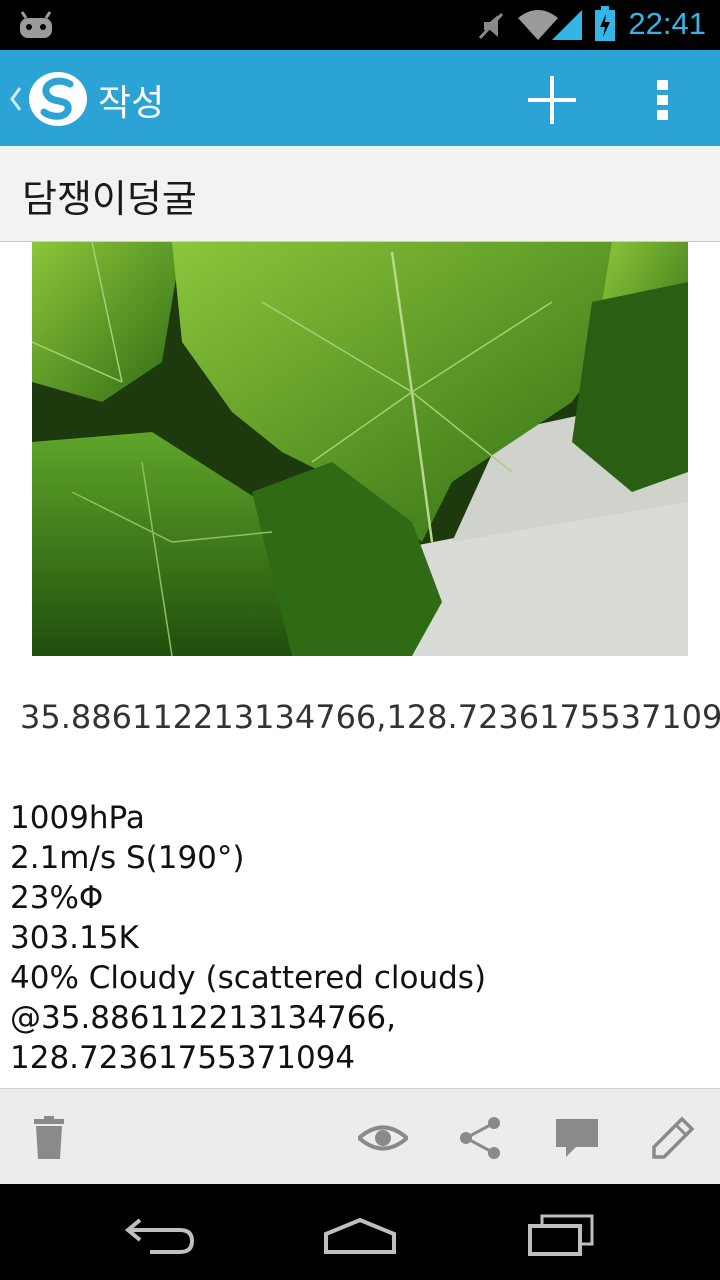 The width and height of the screenshot is (720, 1280). What do you see at coordinates (57, 898) in the screenshot?
I see `weather-humidity: 23%Φ` at bounding box center [57, 898].